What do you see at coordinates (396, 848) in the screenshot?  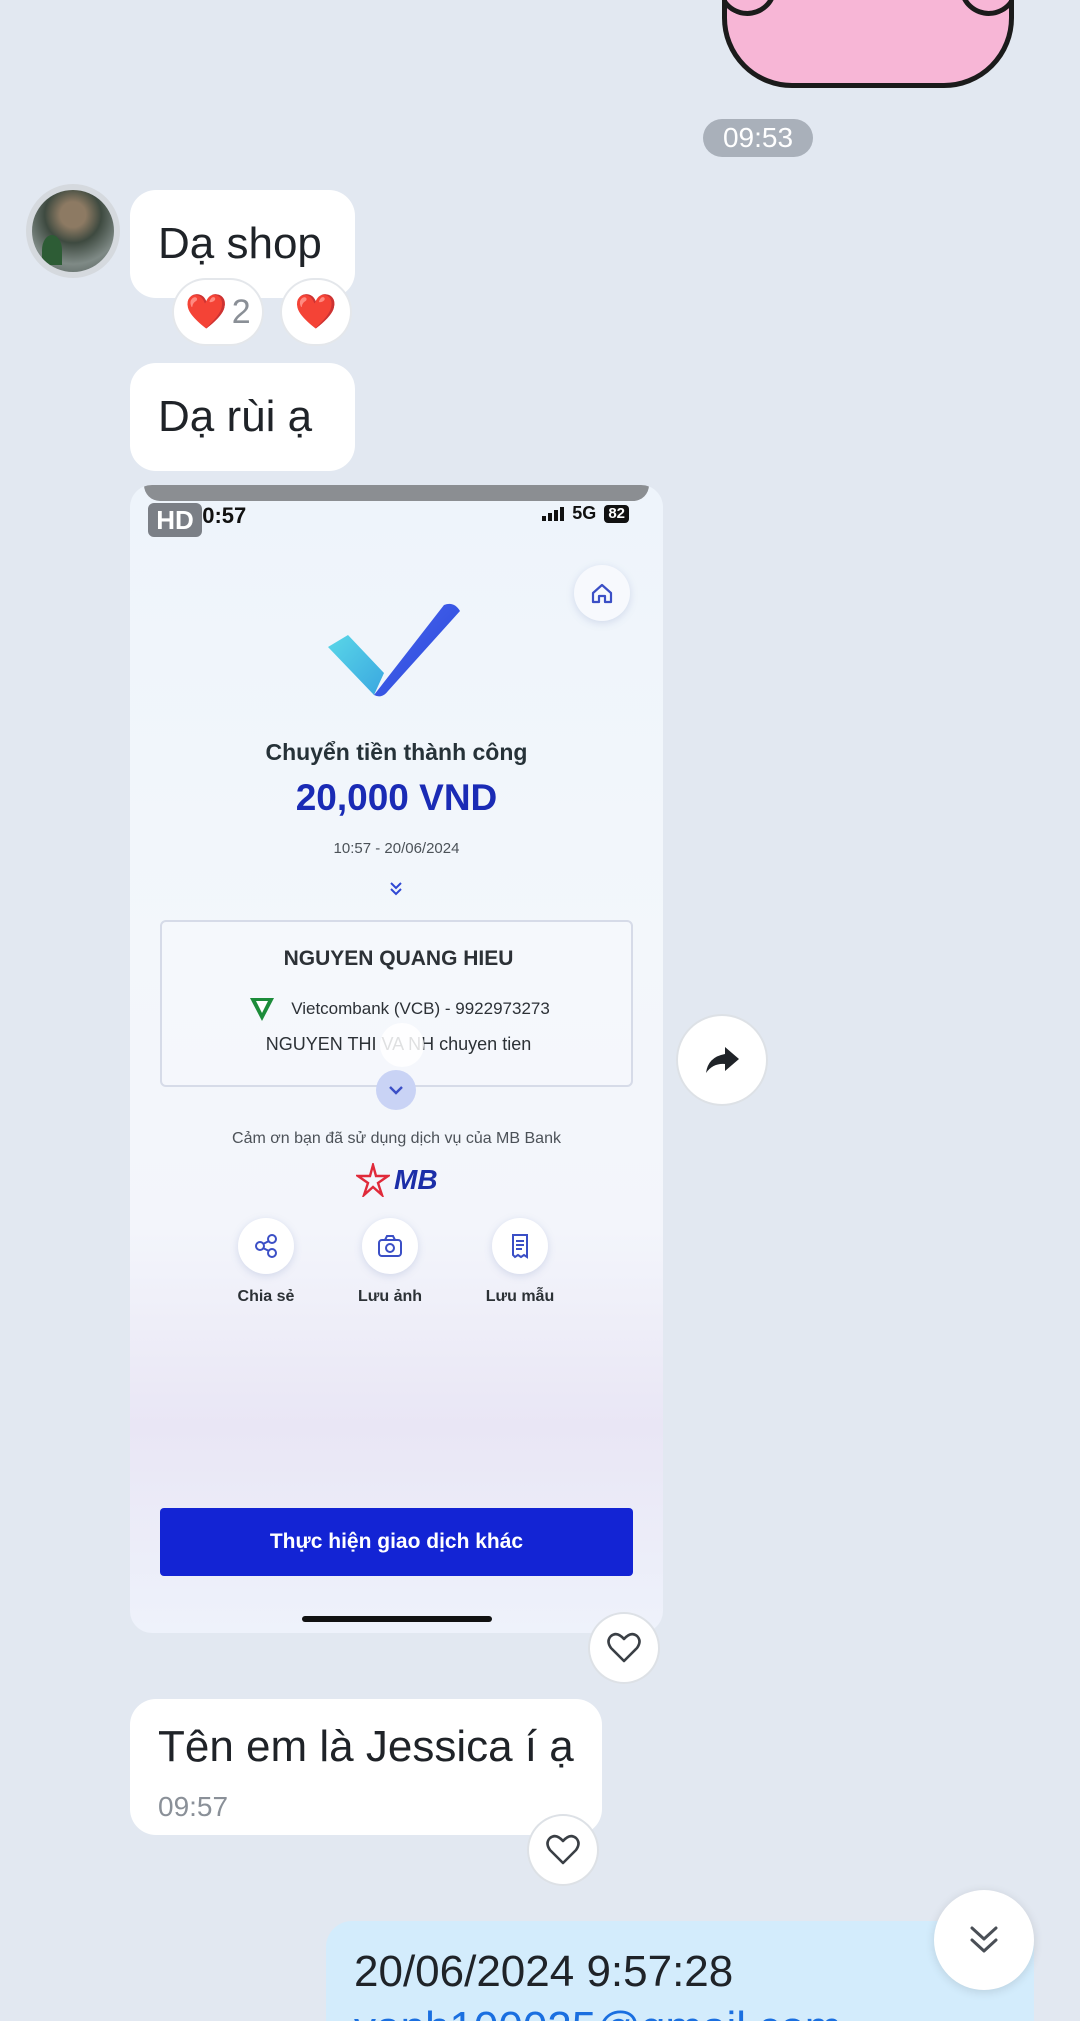 I see `transfer-datetime: 10:57 - 20/06/2024` at bounding box center [396, 848].